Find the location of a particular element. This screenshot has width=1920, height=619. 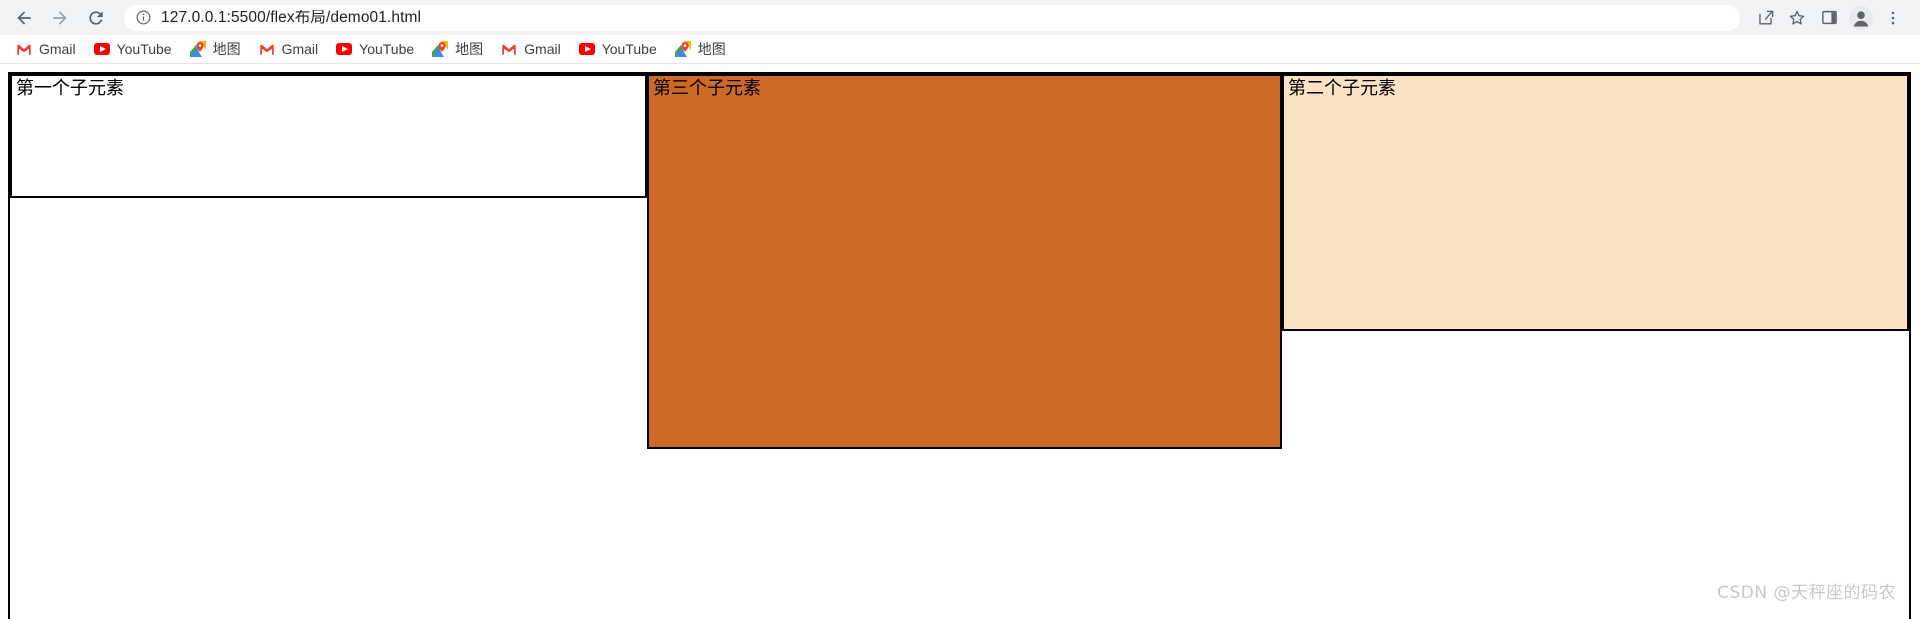

reload-icon is located at coordinates (96, 17).